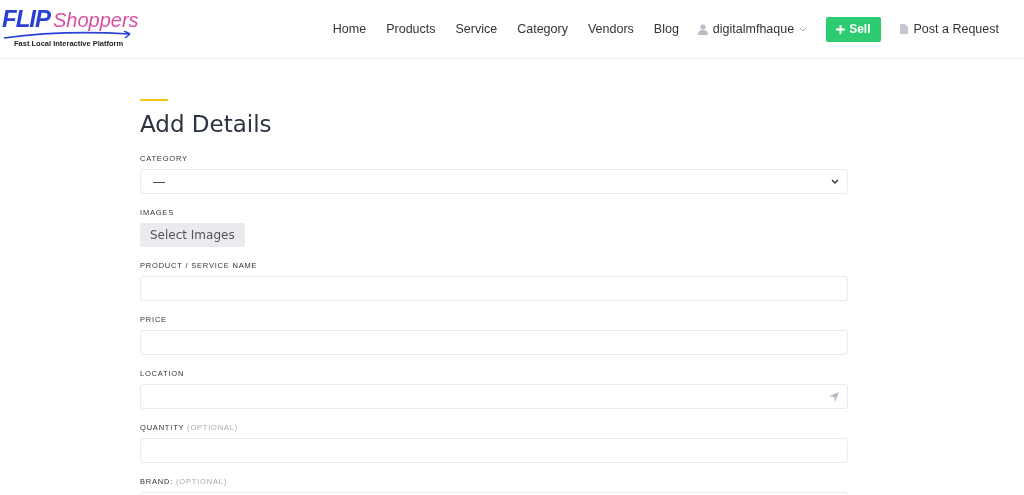 Image resolution: width=1024 pixels, height=495 pixels. What do you see at coordinates (666, 29) in the screenshot?
I see `nav-link: Blog` at bounding box center [666, 29].